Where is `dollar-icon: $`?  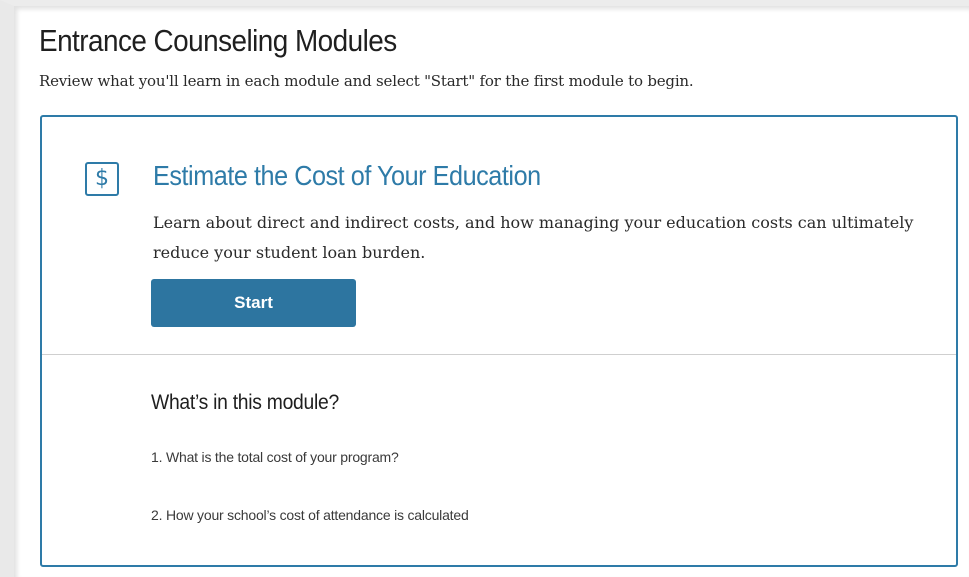
dollar-icon: $ is located at coordinates (102, 179).